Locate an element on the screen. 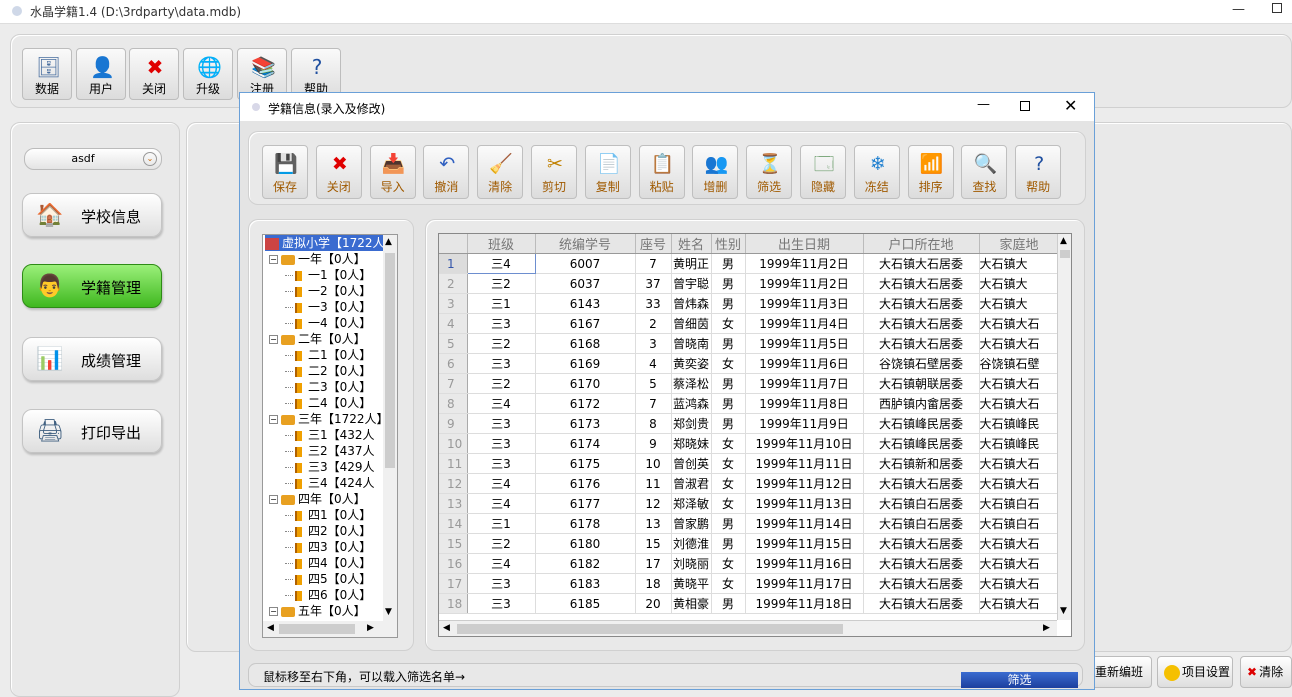 This screenshot has height=697, width=1292. freeze-dialog-button: ❄ 冻结 is located at coordinates (876, 172).